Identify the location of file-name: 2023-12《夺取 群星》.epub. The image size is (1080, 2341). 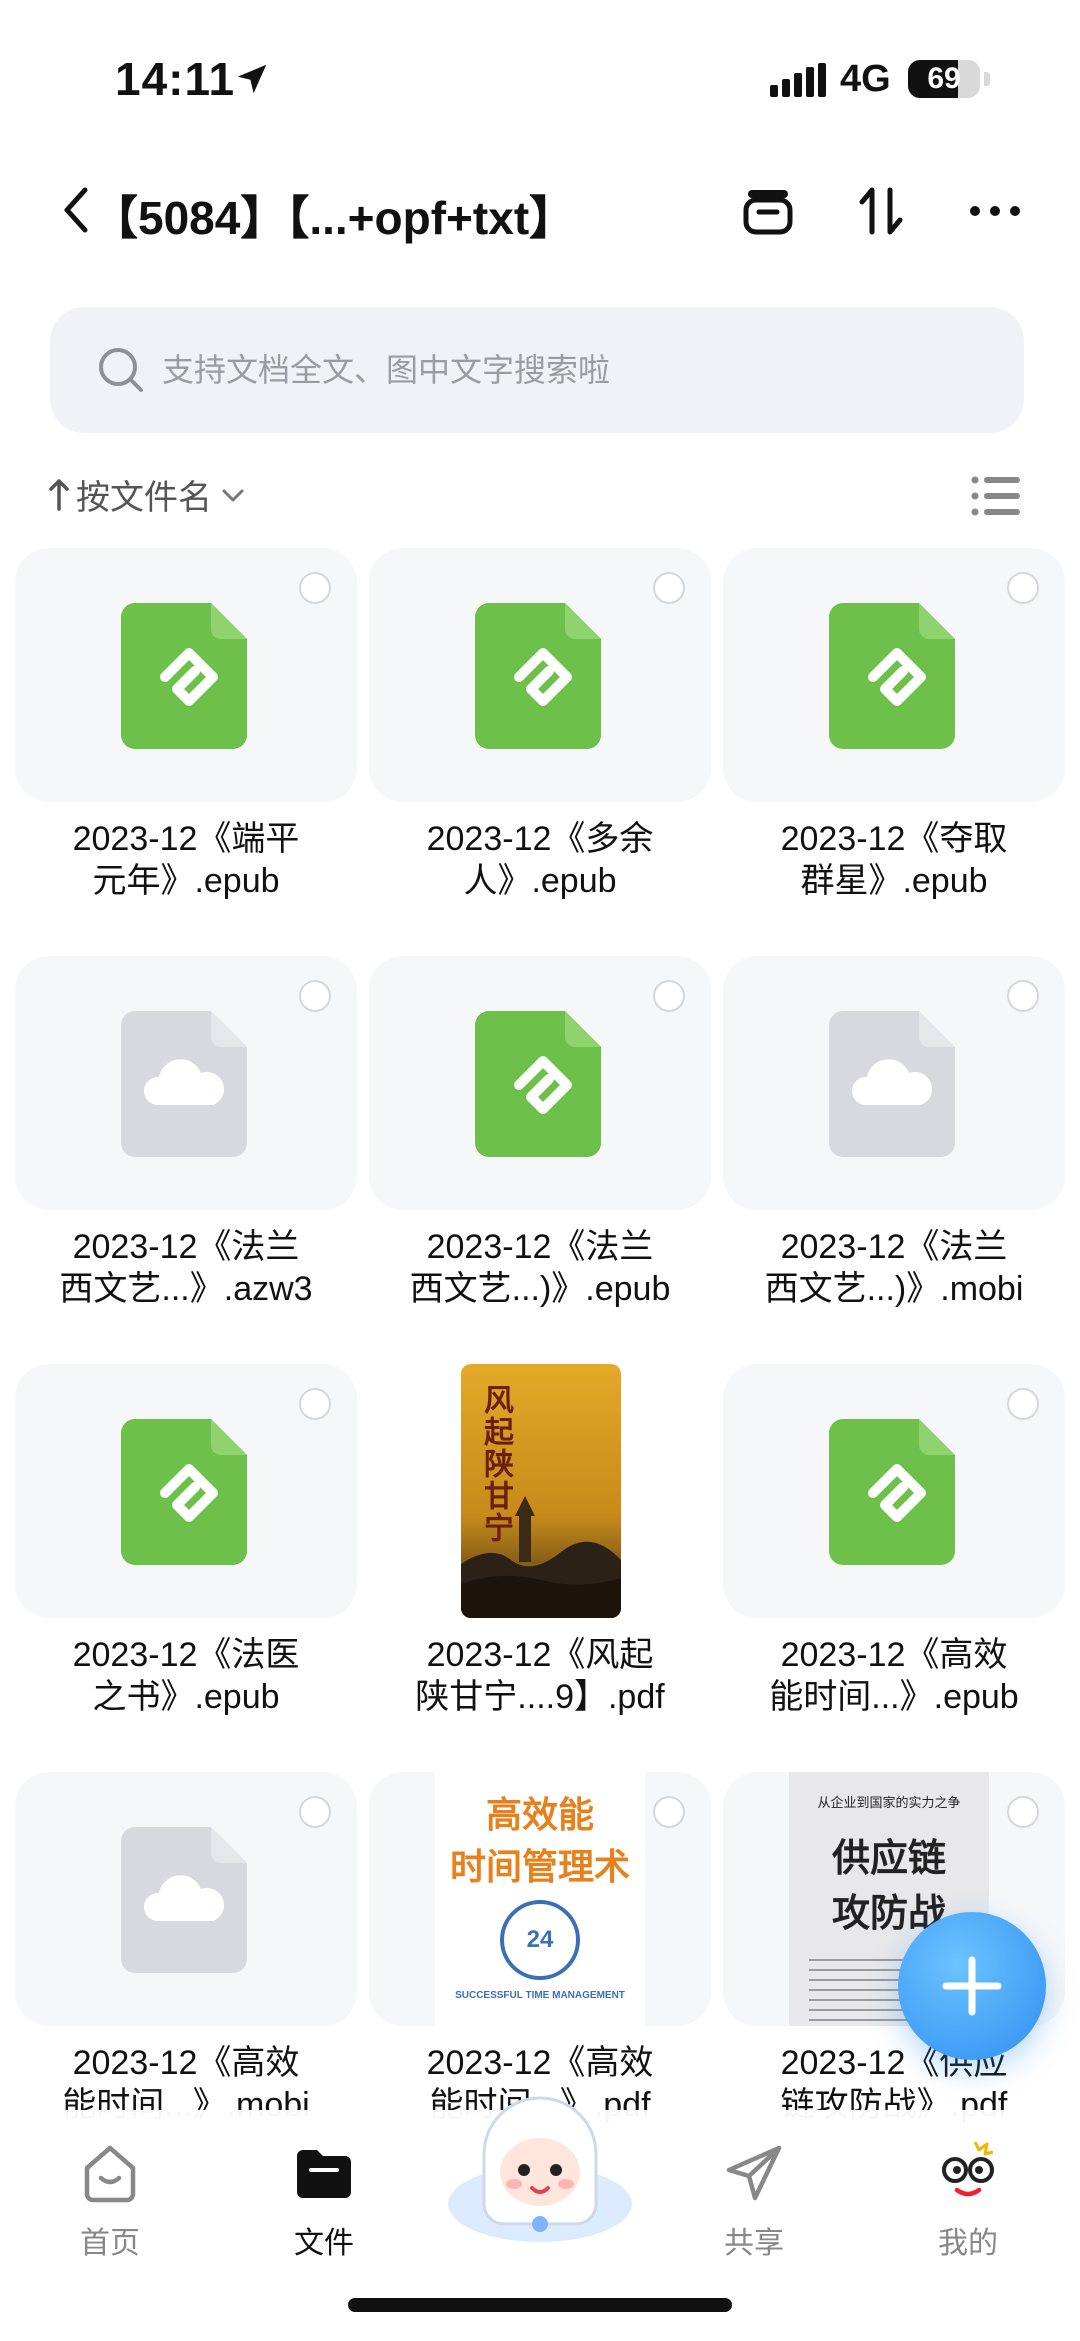
(894, 860).